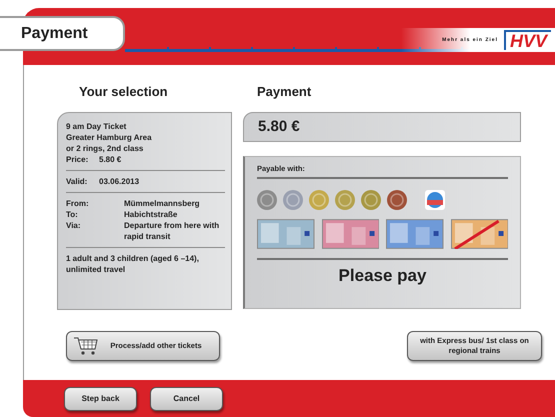 Image resolution: width=555 pixels, height=417 pixels. I want to click on field-label: Via:, so click(74, 226).